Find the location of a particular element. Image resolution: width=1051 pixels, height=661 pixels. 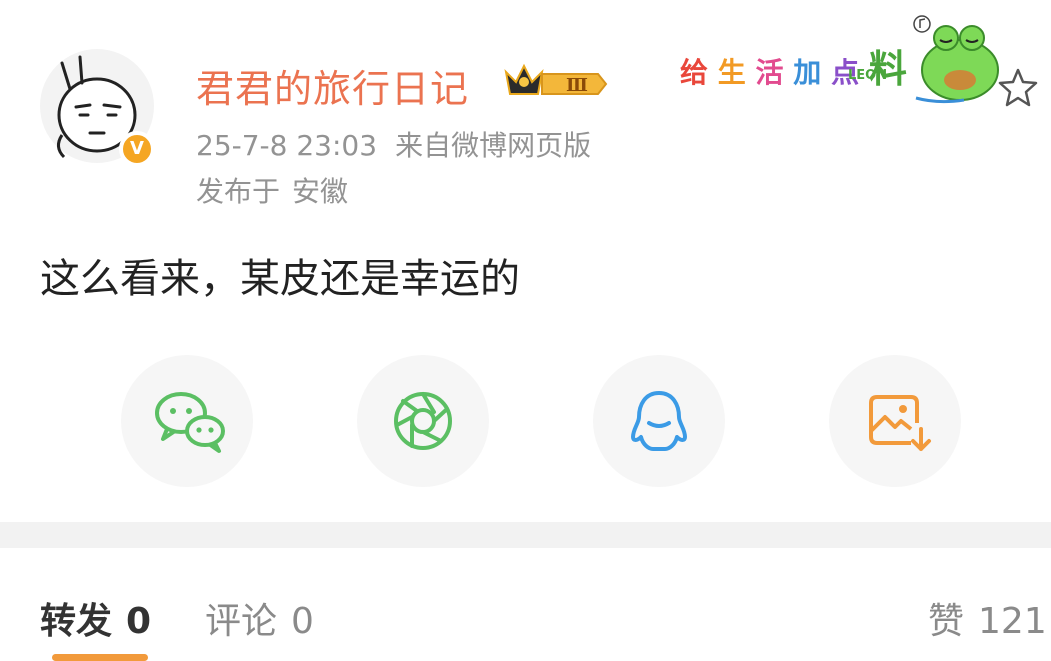

sticker-text: 给 生 活 加 点 料 is located at coordinates (793, 65).